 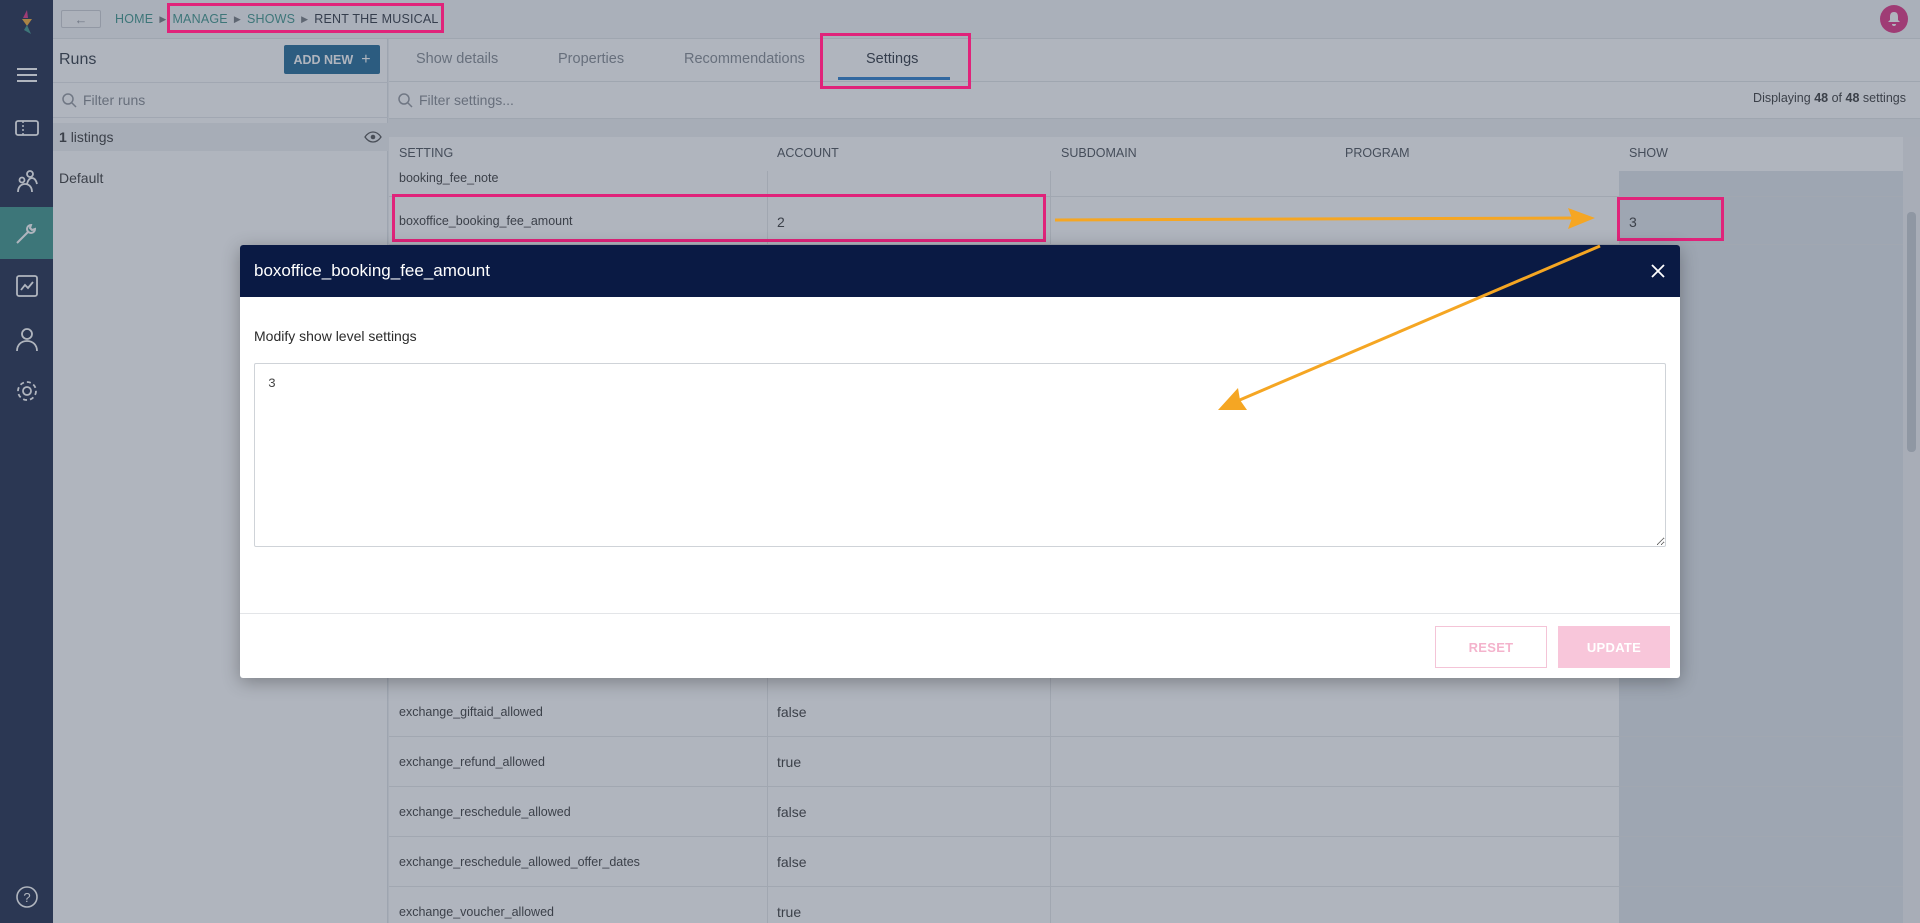 I want to click on modal-divider, so click(x=960, y=613).